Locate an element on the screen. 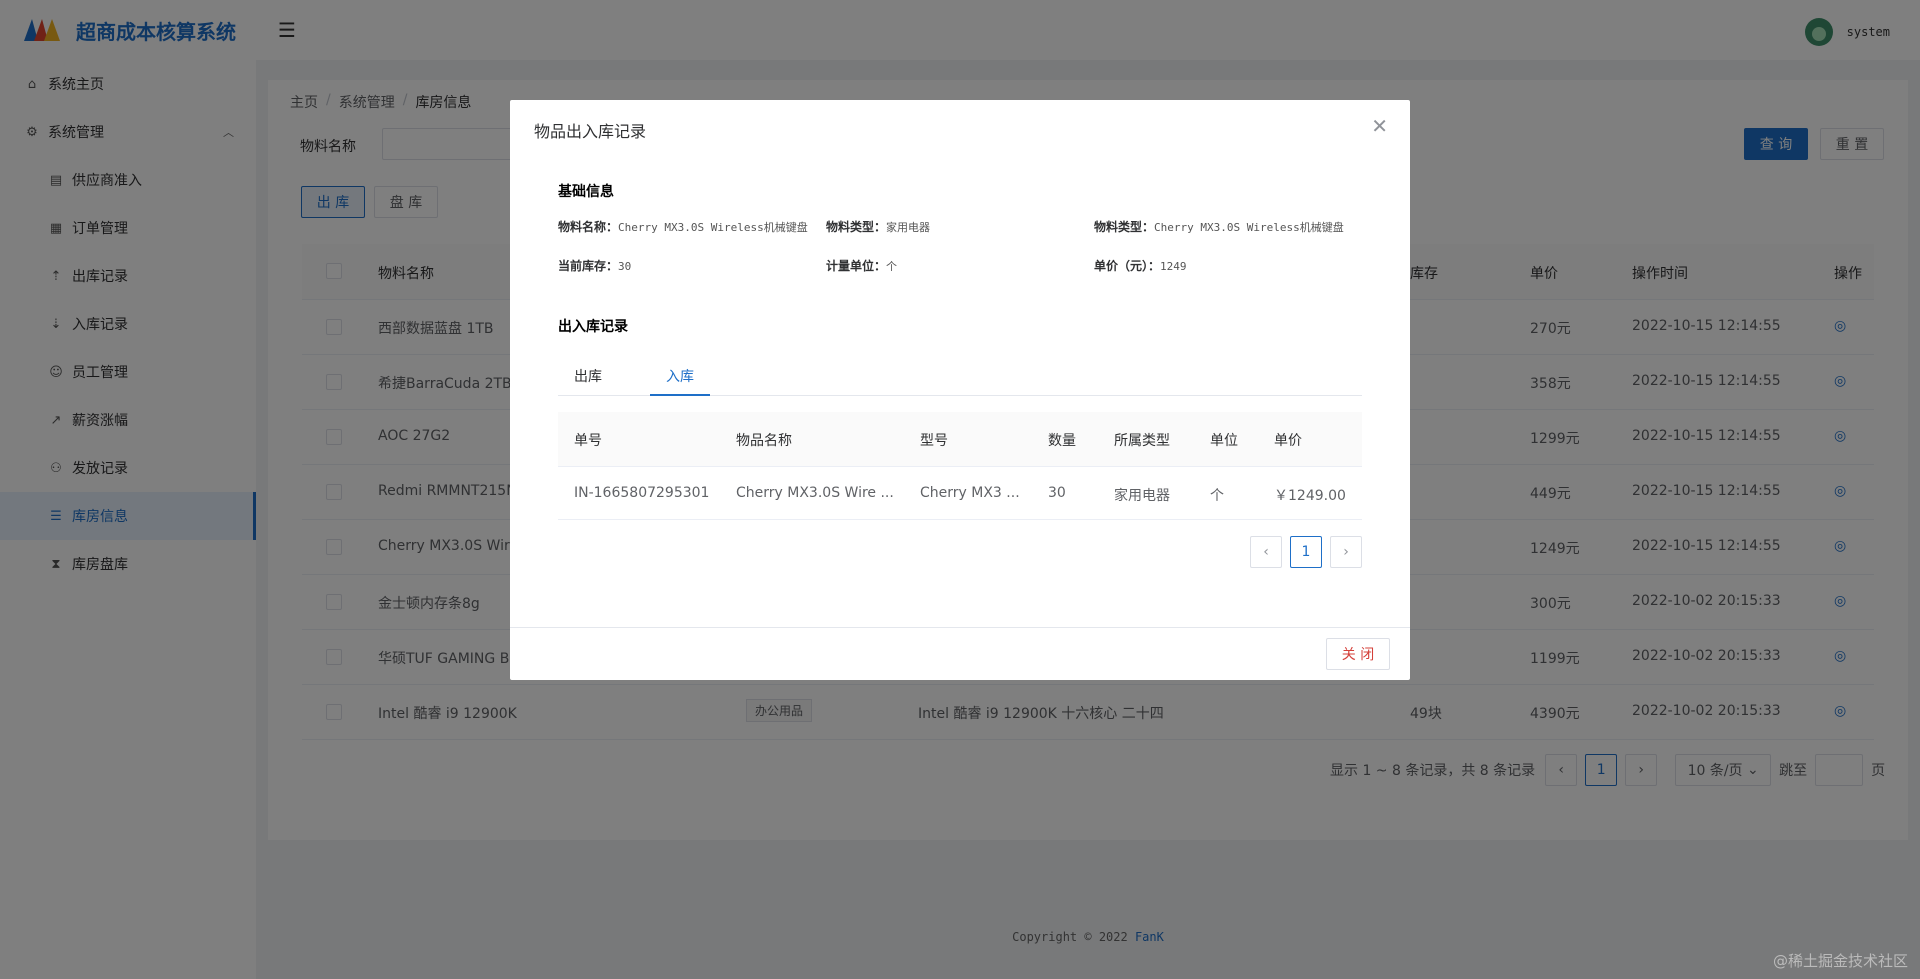 The width and height of the screenshot is (1920, 979). cell-type: 家用电器 is located at coordinates (1142, 496).